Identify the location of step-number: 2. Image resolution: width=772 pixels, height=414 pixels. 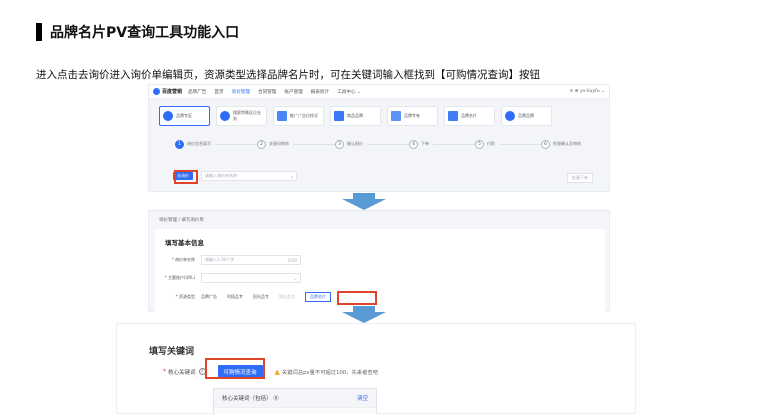
(261, 144).